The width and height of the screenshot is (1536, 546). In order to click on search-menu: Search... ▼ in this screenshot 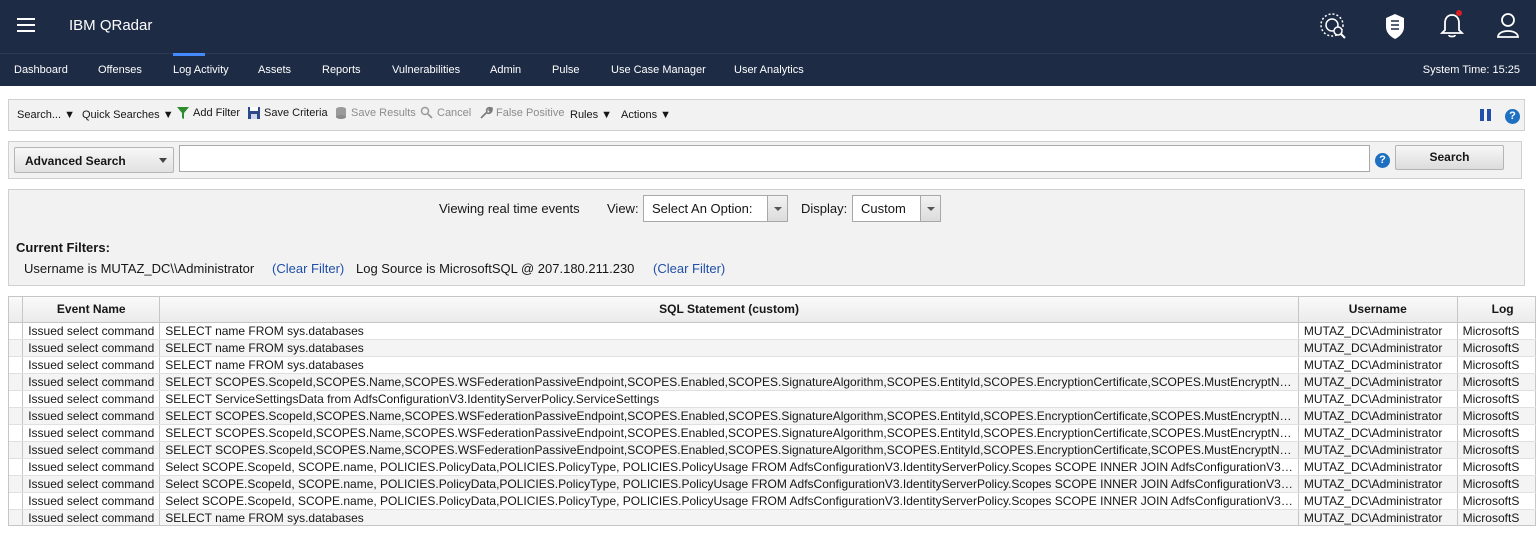, I will do `click(46, 115)`.